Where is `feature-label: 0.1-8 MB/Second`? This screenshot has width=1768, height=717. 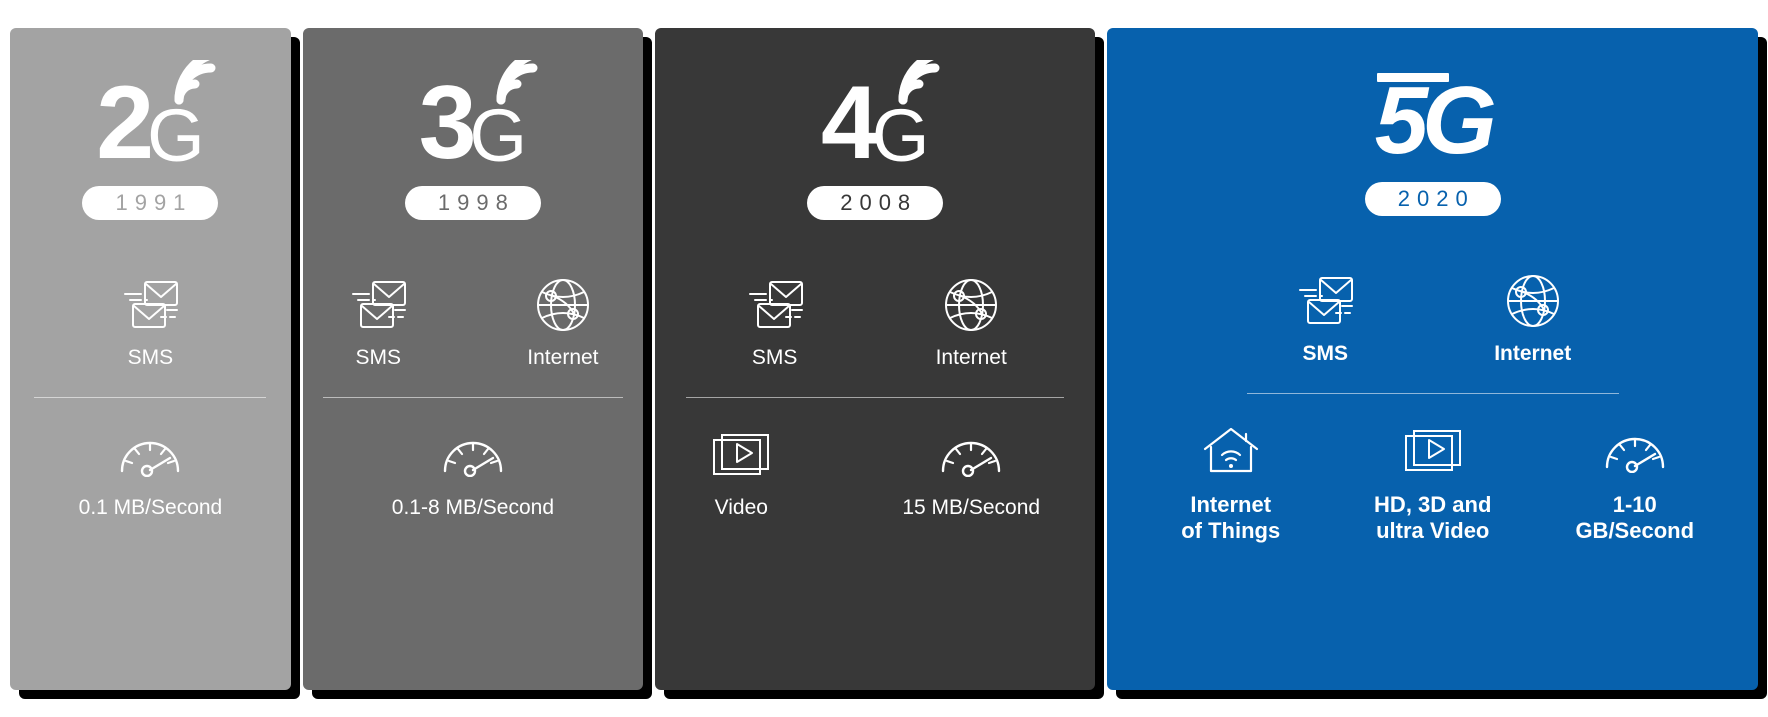 feature-label: 0.1-8 MB/Second is located at coordinates (473, 507).